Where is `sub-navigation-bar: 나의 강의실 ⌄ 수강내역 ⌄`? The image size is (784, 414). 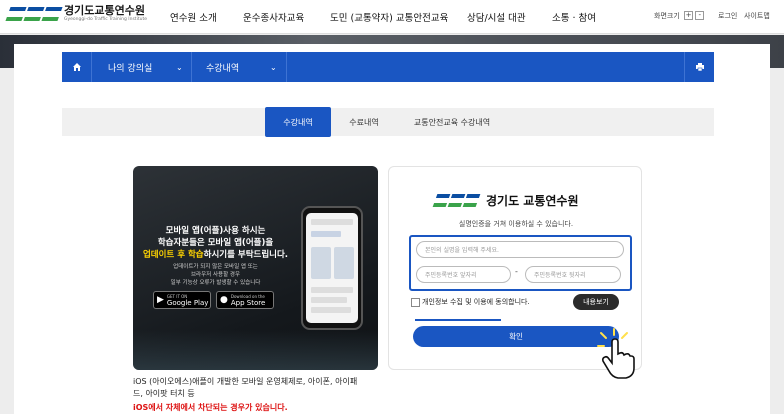 sub-navigation-bar: 나의 강의실 ⌄ 수강내역 ⌄ is located at coordinates (388, 67).